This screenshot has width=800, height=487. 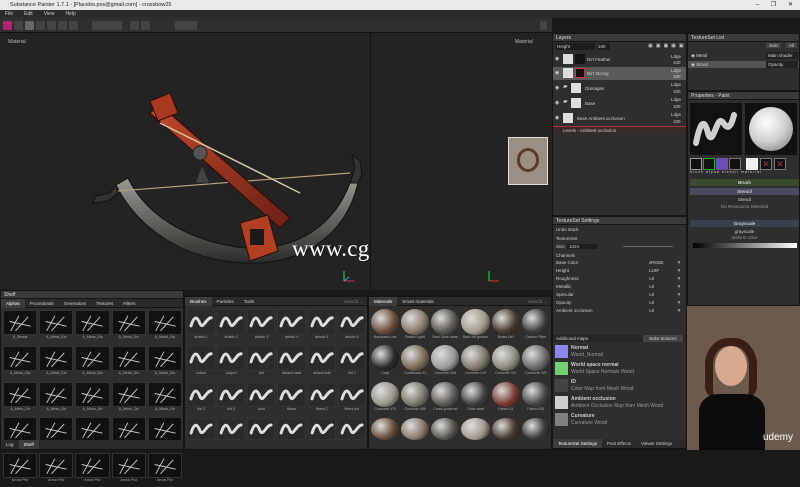 I want to click on projection-tool-icon, so click(x=29, y=25).